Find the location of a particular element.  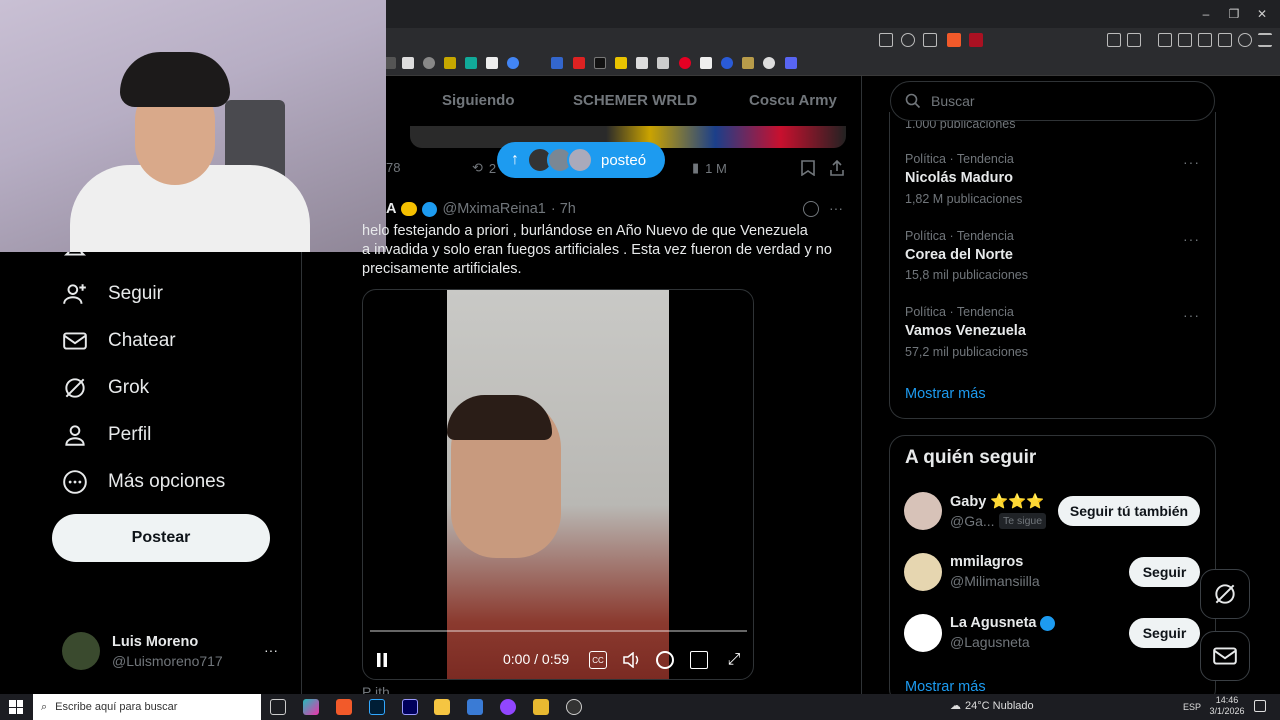

notifications-icon is located at coordinates (1260, 706).